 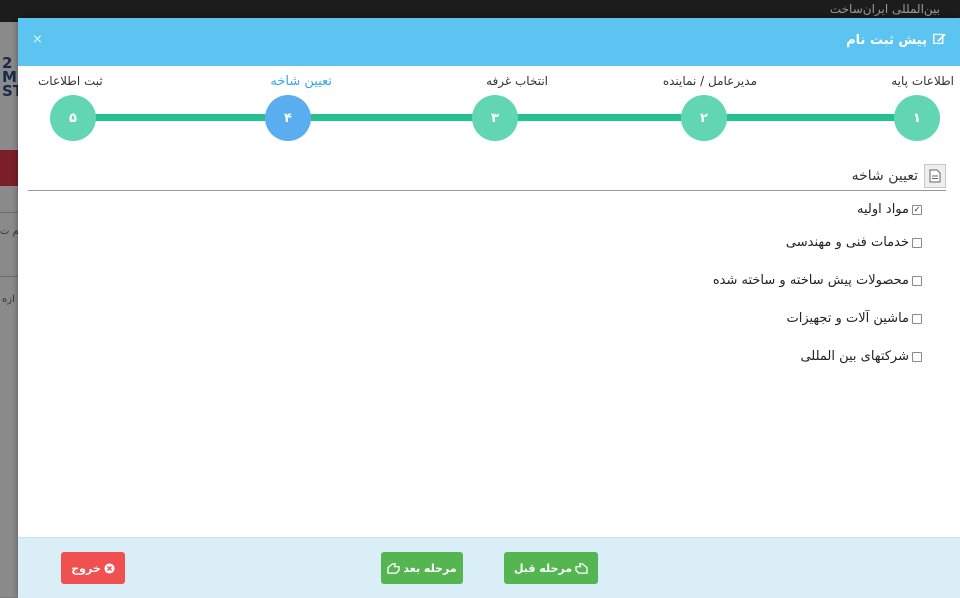 I want to click on step-booth: انتخاب غرفه ۳, so click(x=488, y=112).